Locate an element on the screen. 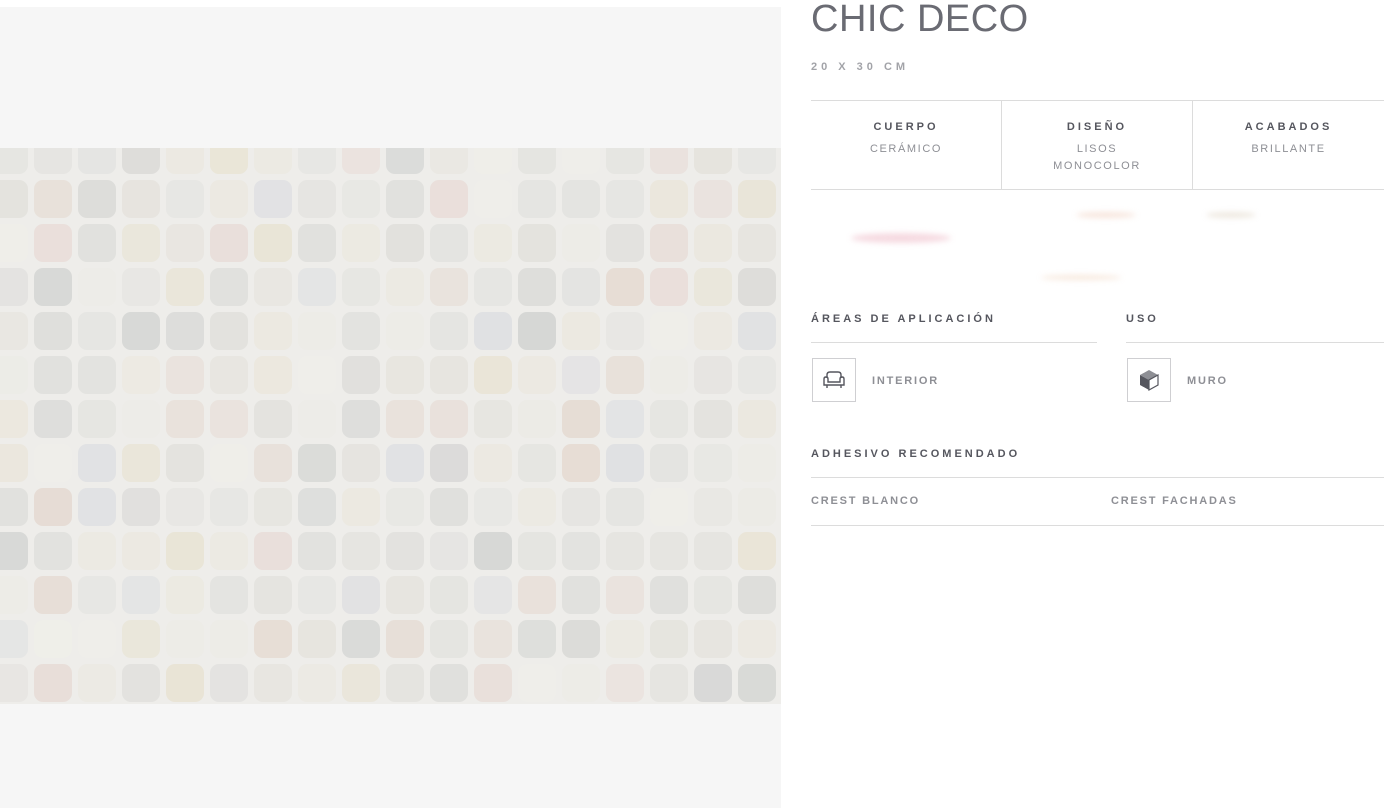 This screenshot has width=1384, height=808. areas-heading: ÁREAS DE APLICACIÓN is located at coordinates (903, 319).